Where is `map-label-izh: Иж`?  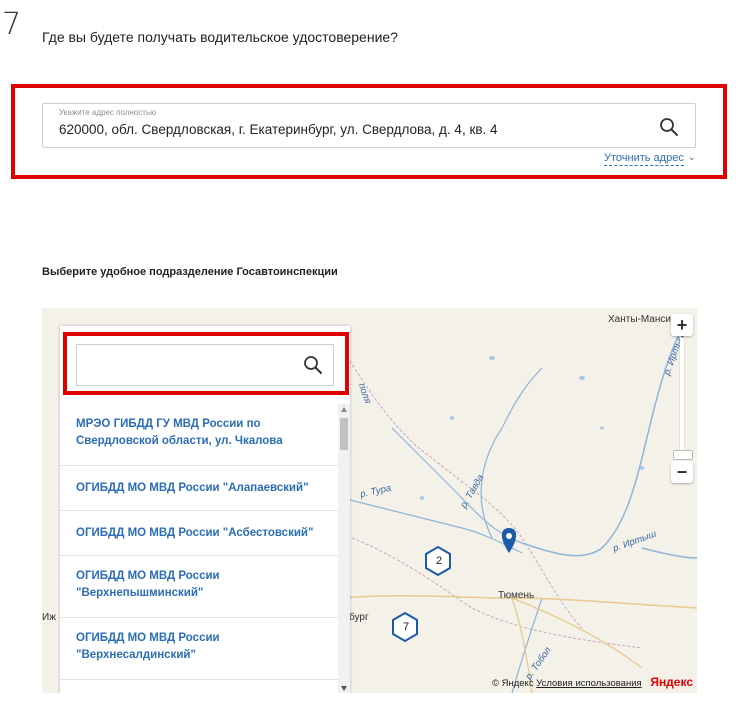 map-label-izh: Иж is located at coordinates (49, 617).